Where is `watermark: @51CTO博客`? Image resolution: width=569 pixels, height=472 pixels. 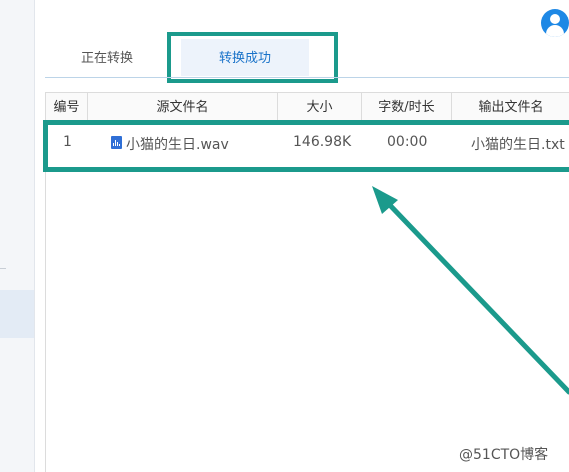
watermark: @51CTO博客 is located at coordinates (504, 455).